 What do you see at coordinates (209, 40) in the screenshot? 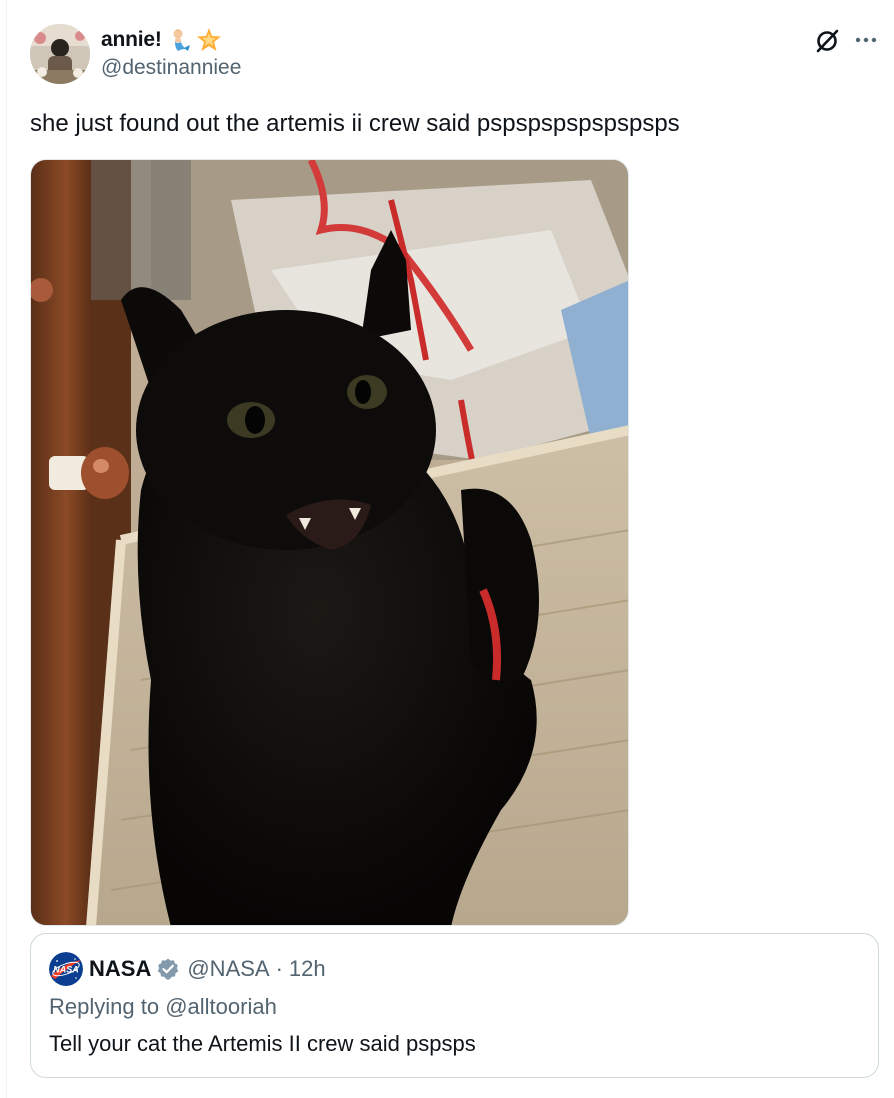
I see `glowing-star-icon` at bounding box center [209, 40].